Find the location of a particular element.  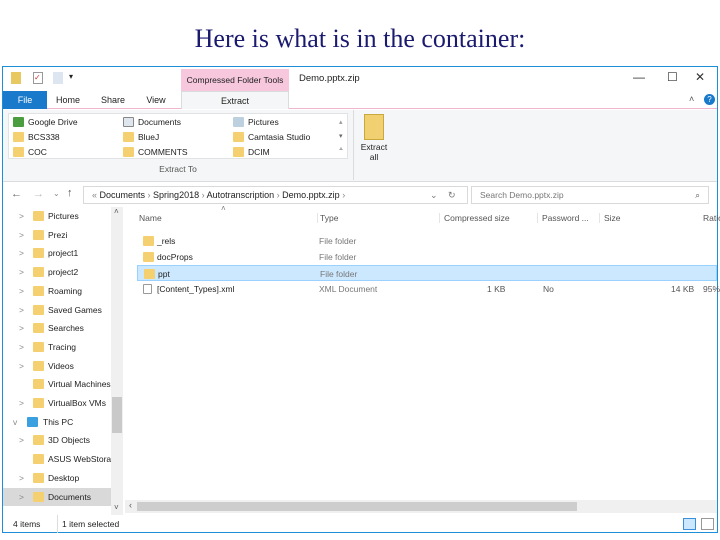

customize-toolbar-icon: ▾ is located at coordinates (74, 78).